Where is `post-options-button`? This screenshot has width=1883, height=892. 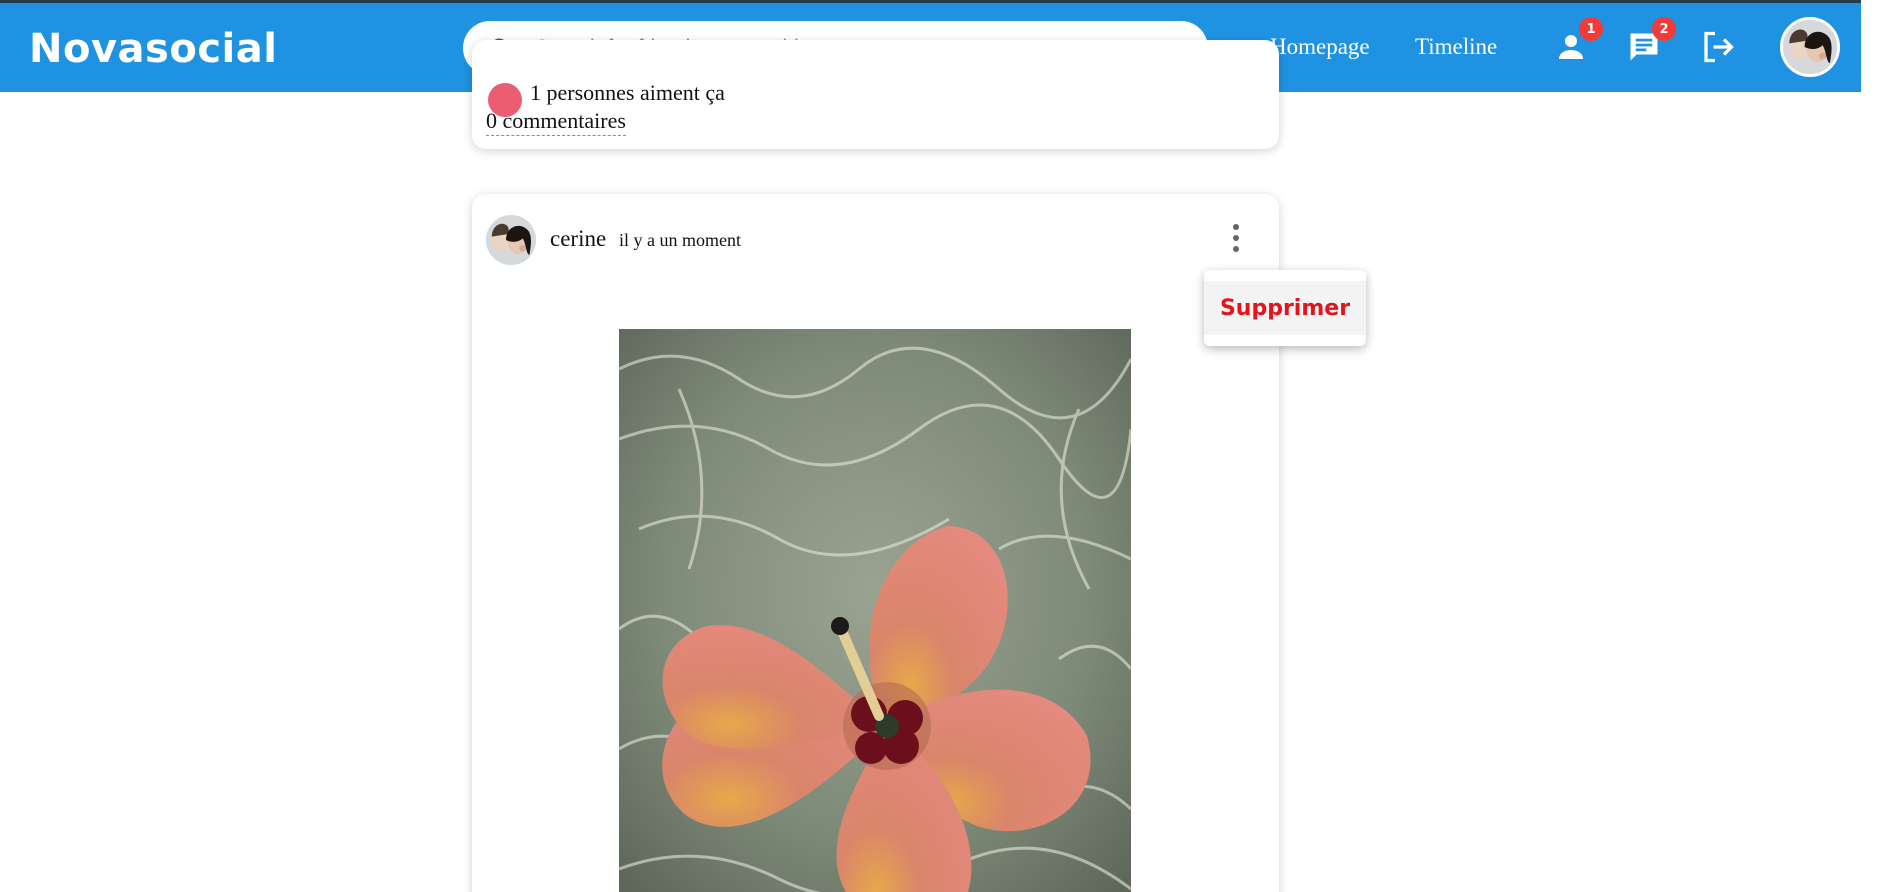
post-options-button is located at coordinates (1236, 238).